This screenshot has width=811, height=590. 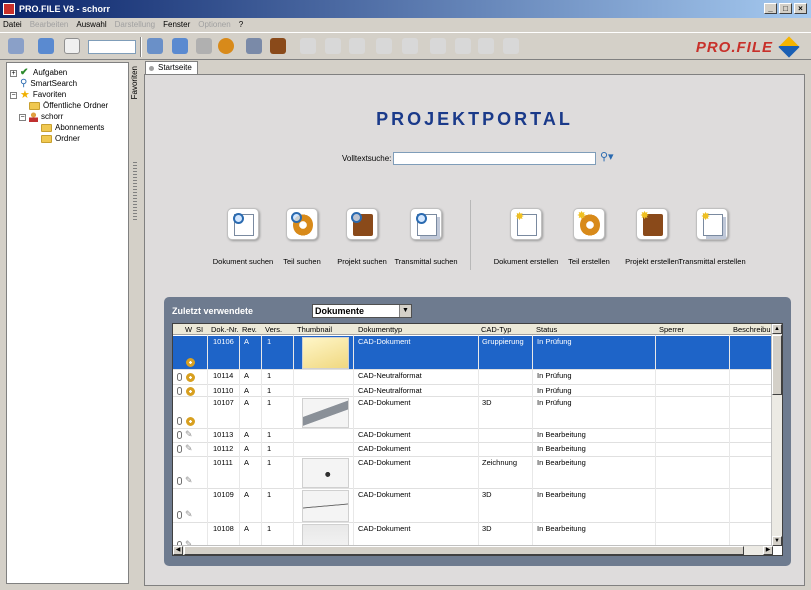 What do you see at coordinates (470, 235) in the screenshot?
I see `action-divider` at bounding box center [470, 235].